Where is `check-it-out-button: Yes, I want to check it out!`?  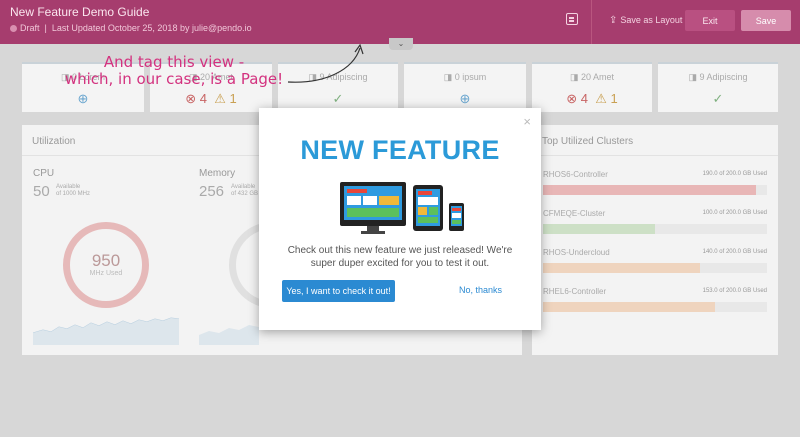
check-it-out-button: Yes, I want to check it out! is located at coordinates (338, 291).